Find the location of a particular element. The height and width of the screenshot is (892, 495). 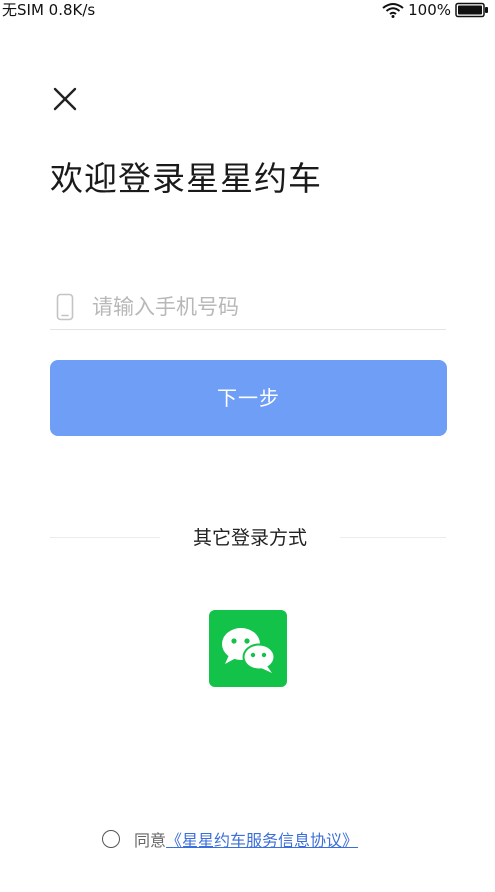

divider-right is located at coordinates (393, 537).